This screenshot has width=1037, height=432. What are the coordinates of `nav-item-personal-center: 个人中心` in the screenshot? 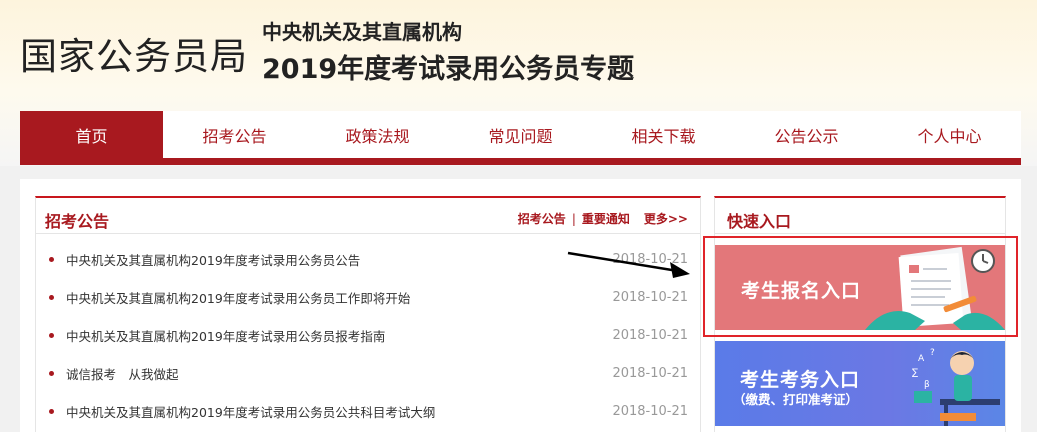 It's located at (949, 134).